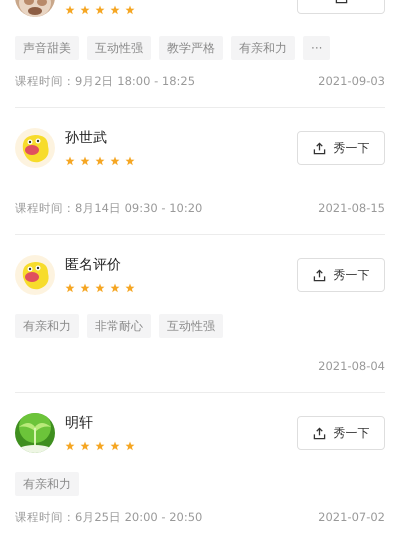 This screenshot has width=400, height=533. Describe the element at coordinates (351, 208) in the screenshot. I see `review-date: 2021-08-15` at that location.